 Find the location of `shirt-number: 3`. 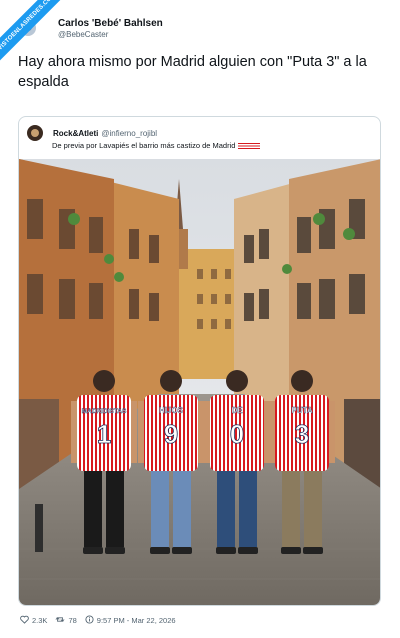

shirt-number: 3 is located at coordinates (302, 434).